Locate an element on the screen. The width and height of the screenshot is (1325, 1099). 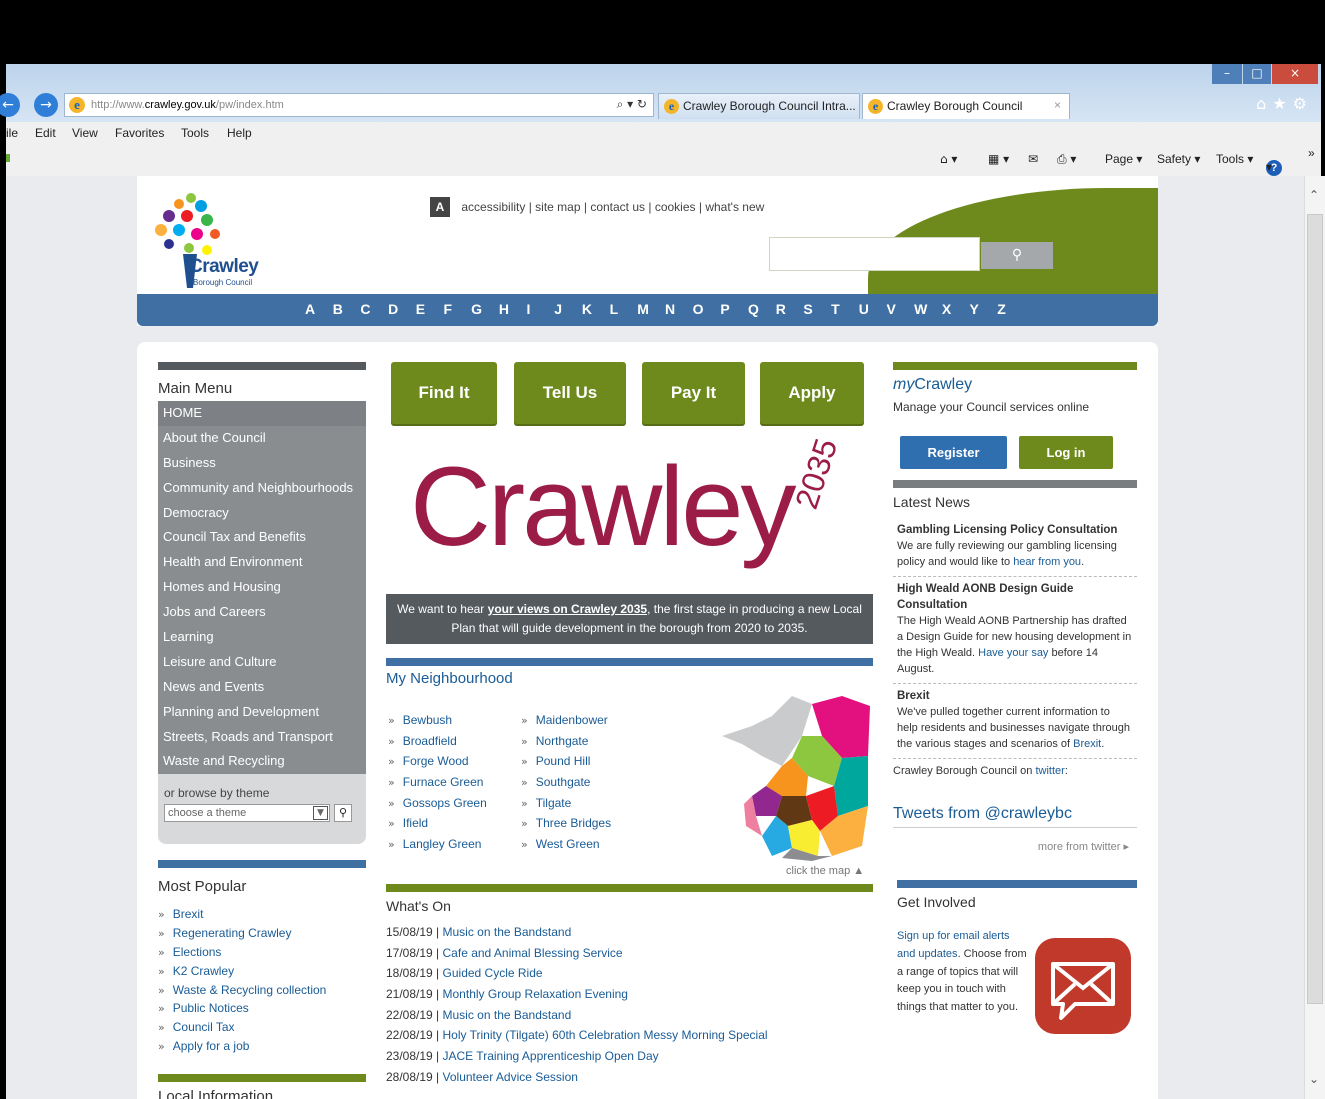
main-menu-item: Community and Neighbourhoods is located at coordinates (262, 488).